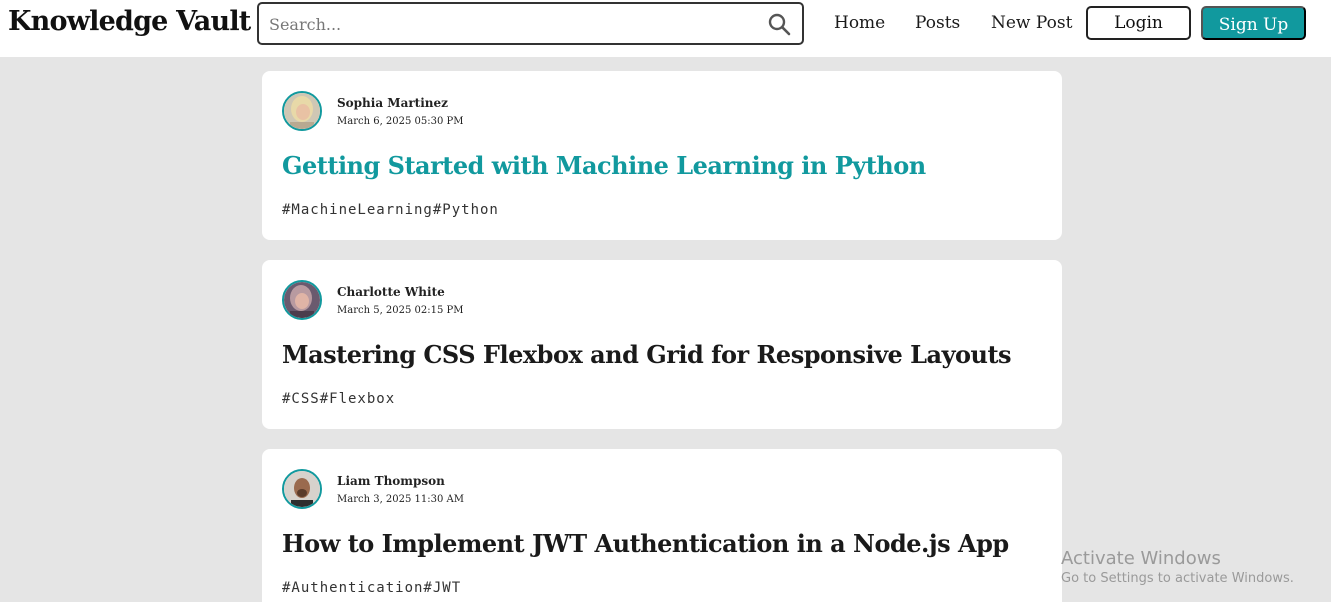  I want to click on author-name: Charlotte White, so click(391, 292).